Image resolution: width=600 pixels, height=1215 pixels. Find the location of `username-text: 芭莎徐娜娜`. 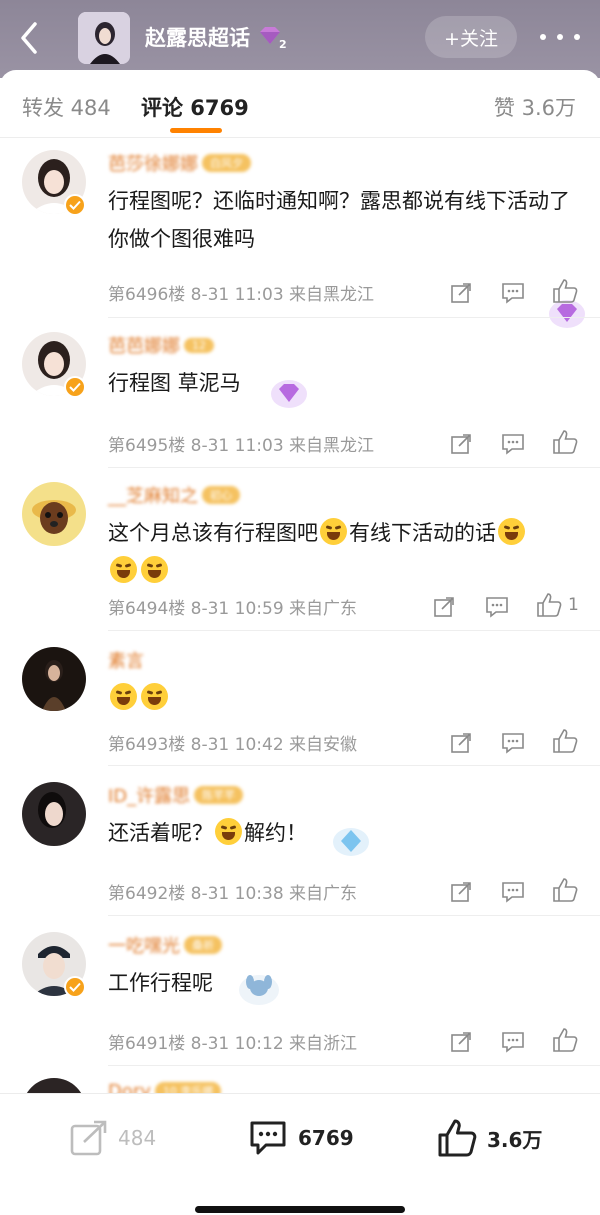

username-text: 芭莎徐娜娜 is located at coordinates (153, 164).